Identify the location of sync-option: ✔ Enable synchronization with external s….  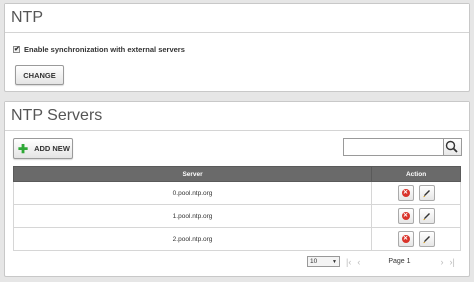
(99, 49).